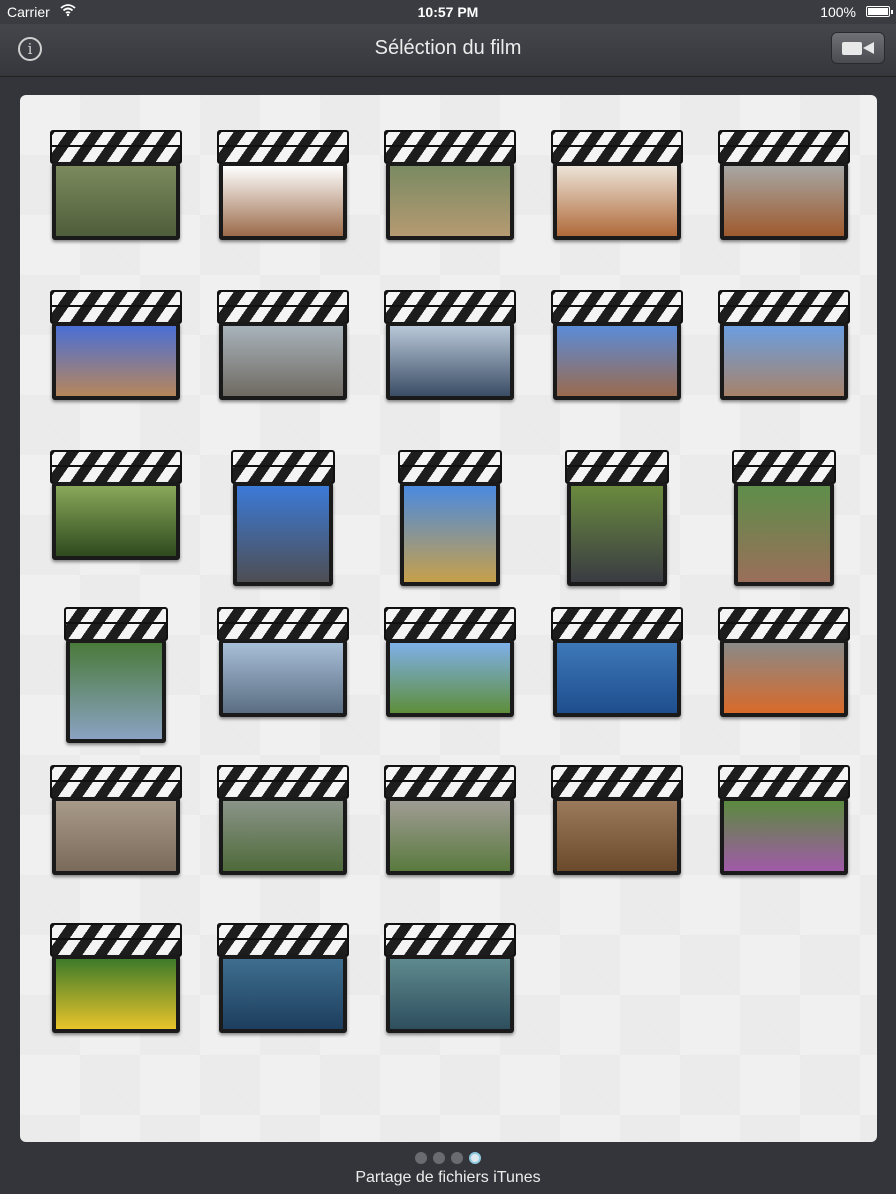 The height and width of the screenshot is (1194, 896). I want to click on clip-thumbnail-blue-sea, so click(617, 678).